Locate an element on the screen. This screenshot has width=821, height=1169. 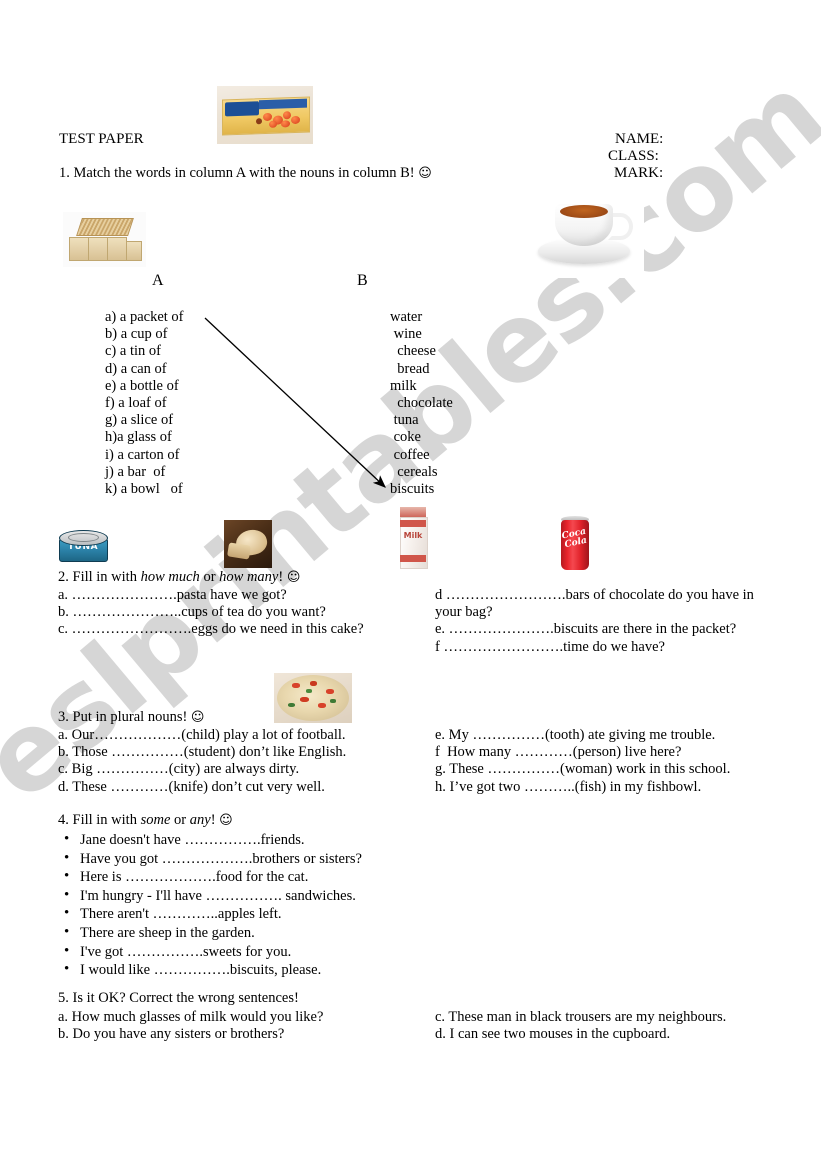
name-label: NAME: is located at coordinates (639, 139).